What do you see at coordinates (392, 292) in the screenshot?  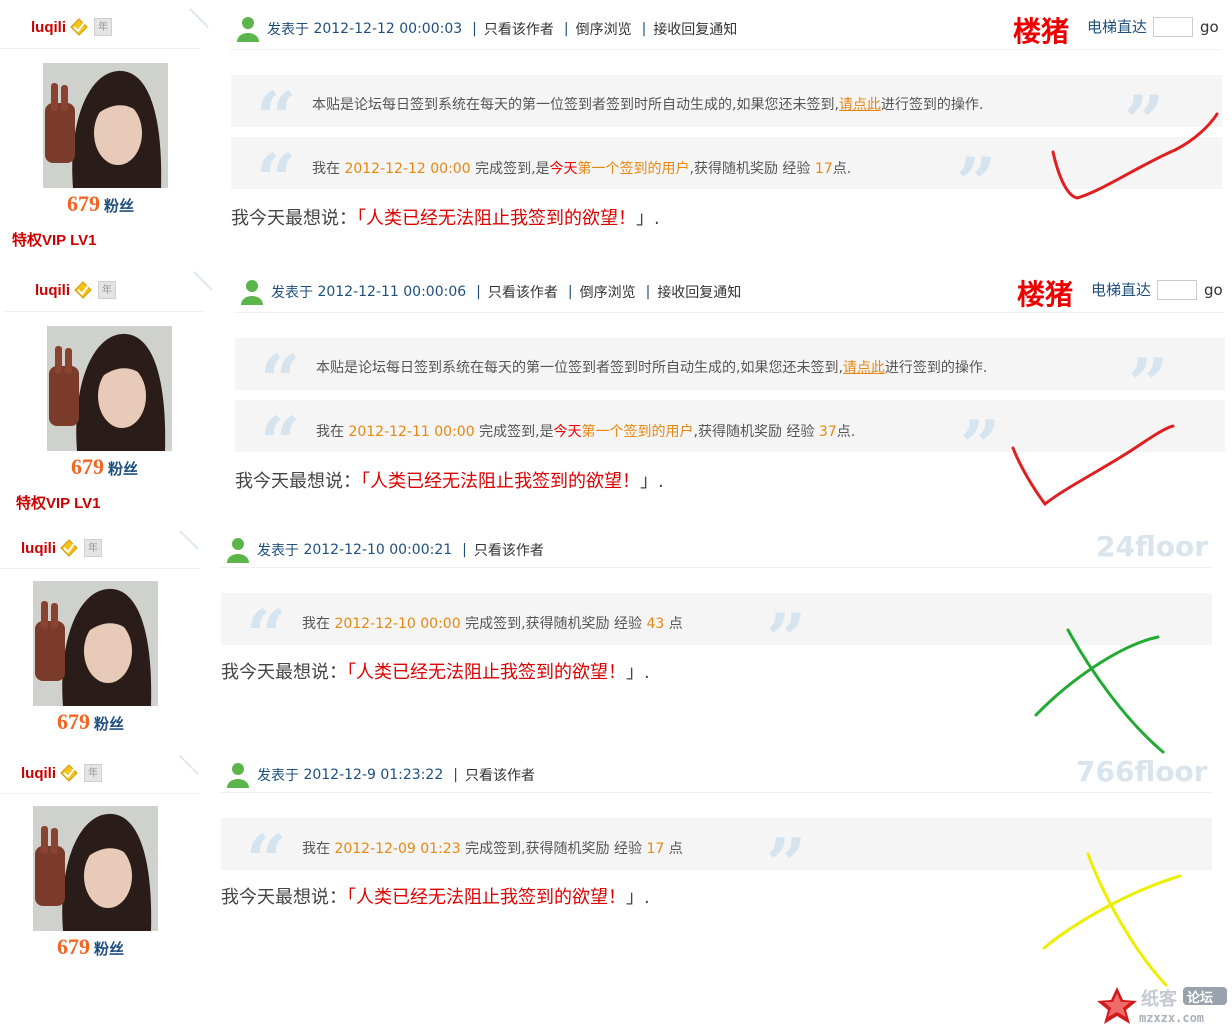 I see `post-time: 2012-12-11 00:00:06` at bounding box center [392, 292].